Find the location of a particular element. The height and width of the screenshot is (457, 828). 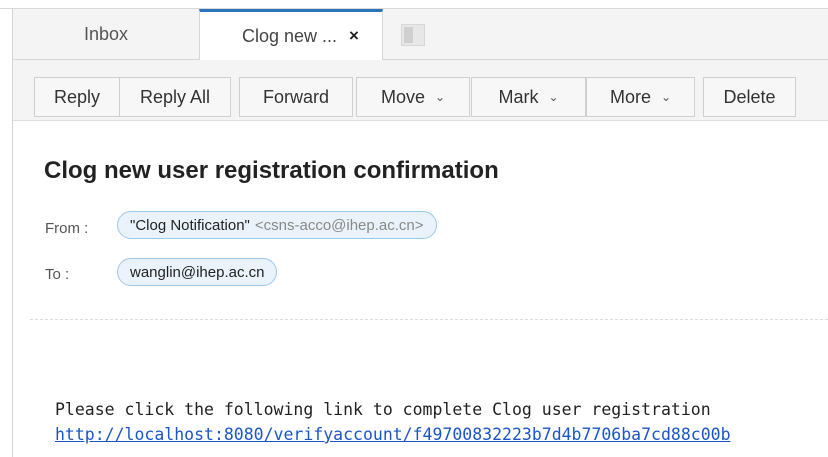

new-tab-icon is located at coordinates (413, 35).